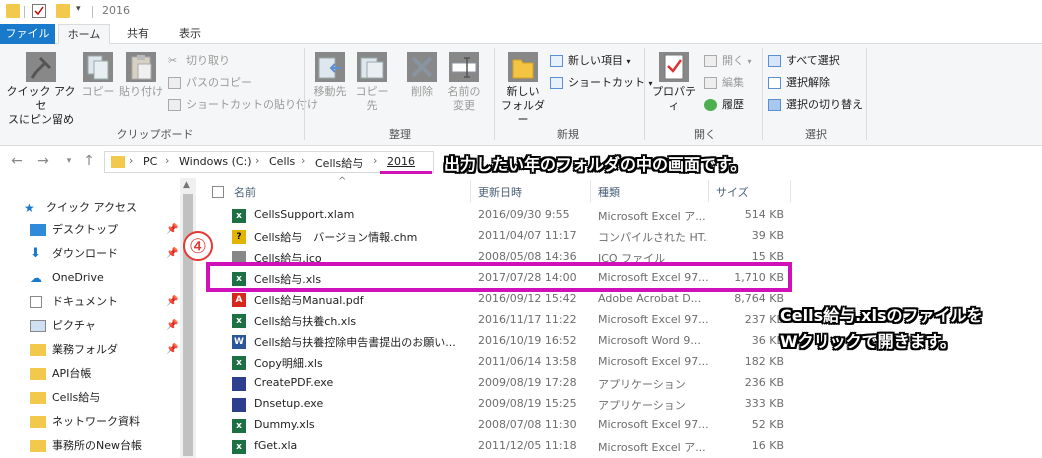 The image size is (1042, 458). I want to click on file-name: Dummy.xls, so click(284, 424).